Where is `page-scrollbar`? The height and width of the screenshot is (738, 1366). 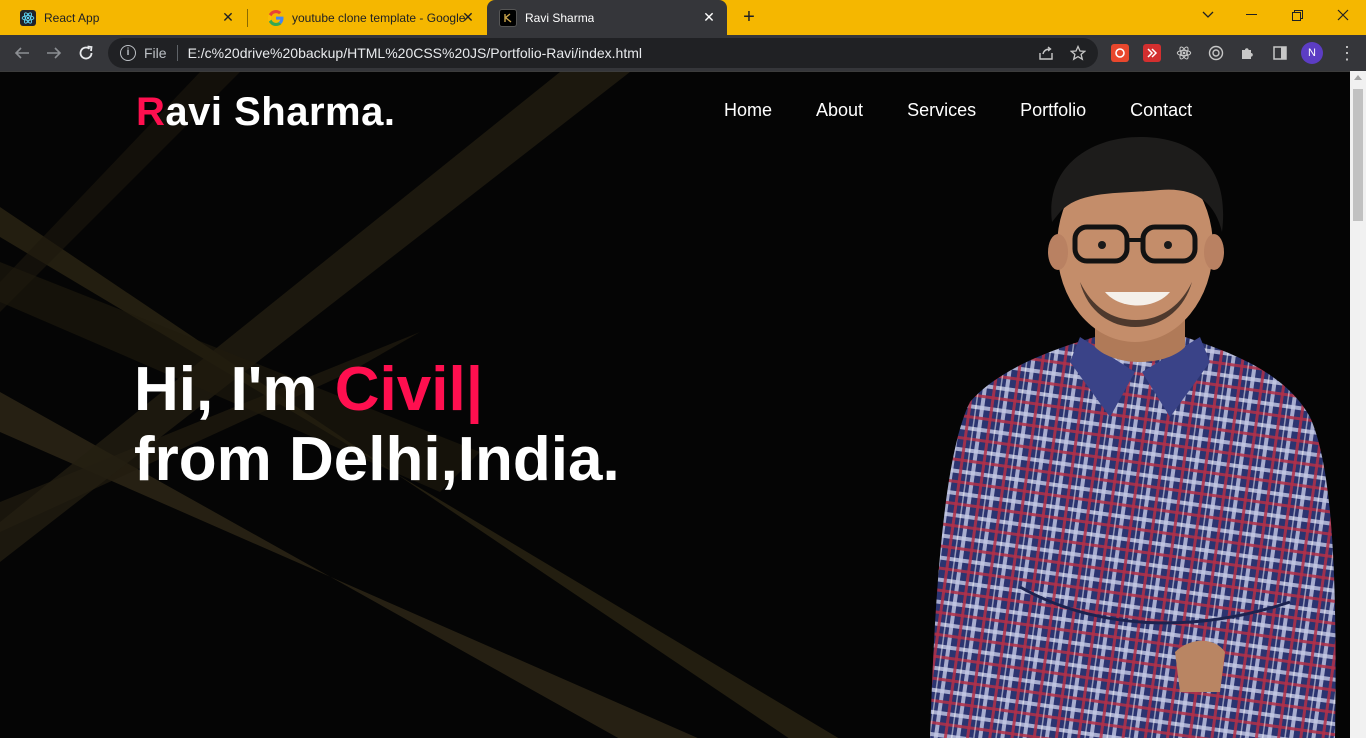
page-scrollbar is located at coordinates (1358, 404).